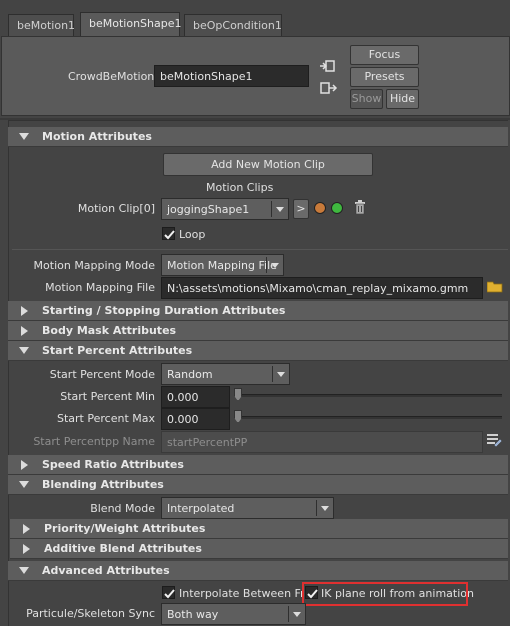 Image resolution: width=510 pixels, height=626 pixels. What do you see at coordinates (233, 614) in the screenshot?
I see `particule-skeleton-sync-dropdown: Both way` at bounding box center [233, 614].